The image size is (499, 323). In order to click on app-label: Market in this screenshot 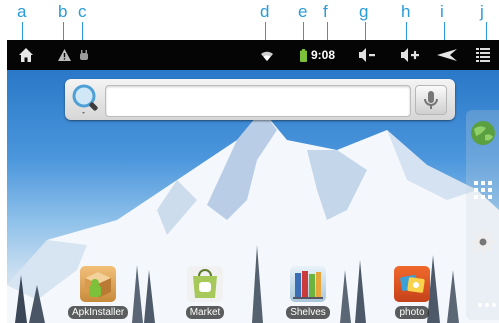, I will do `click(205, 312)`.